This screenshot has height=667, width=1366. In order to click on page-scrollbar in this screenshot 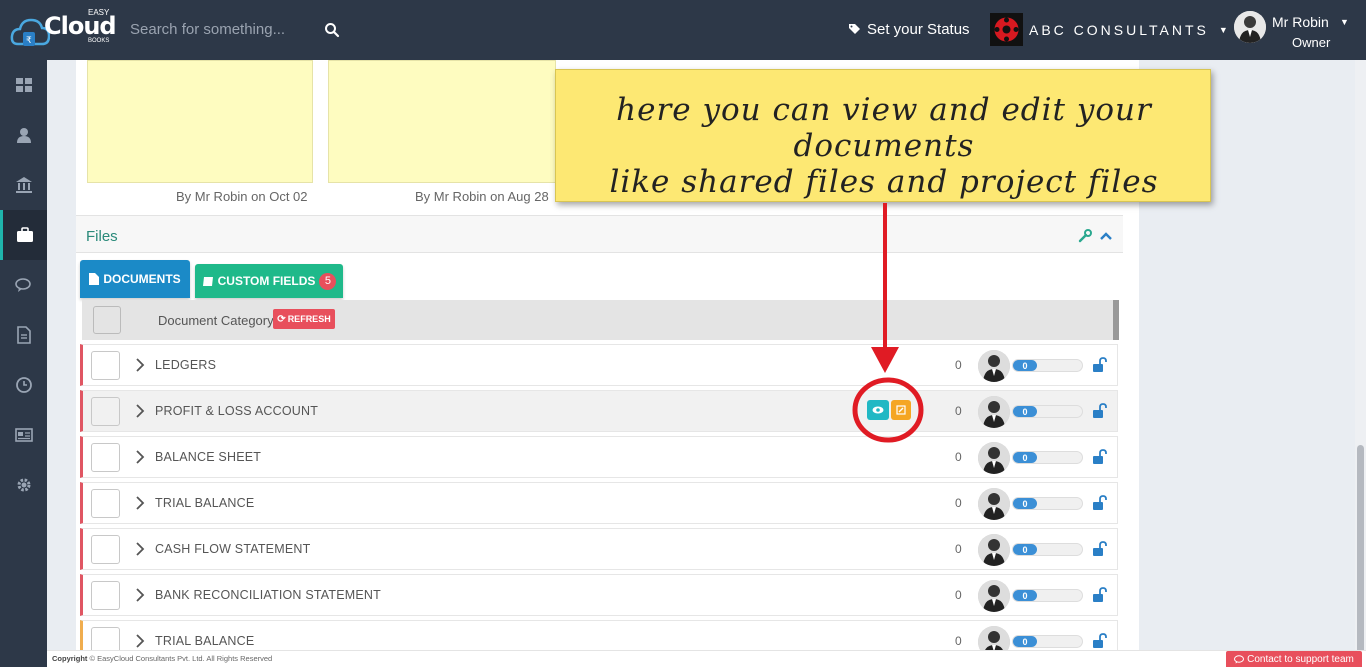, I will do `click(1360, 363)`.